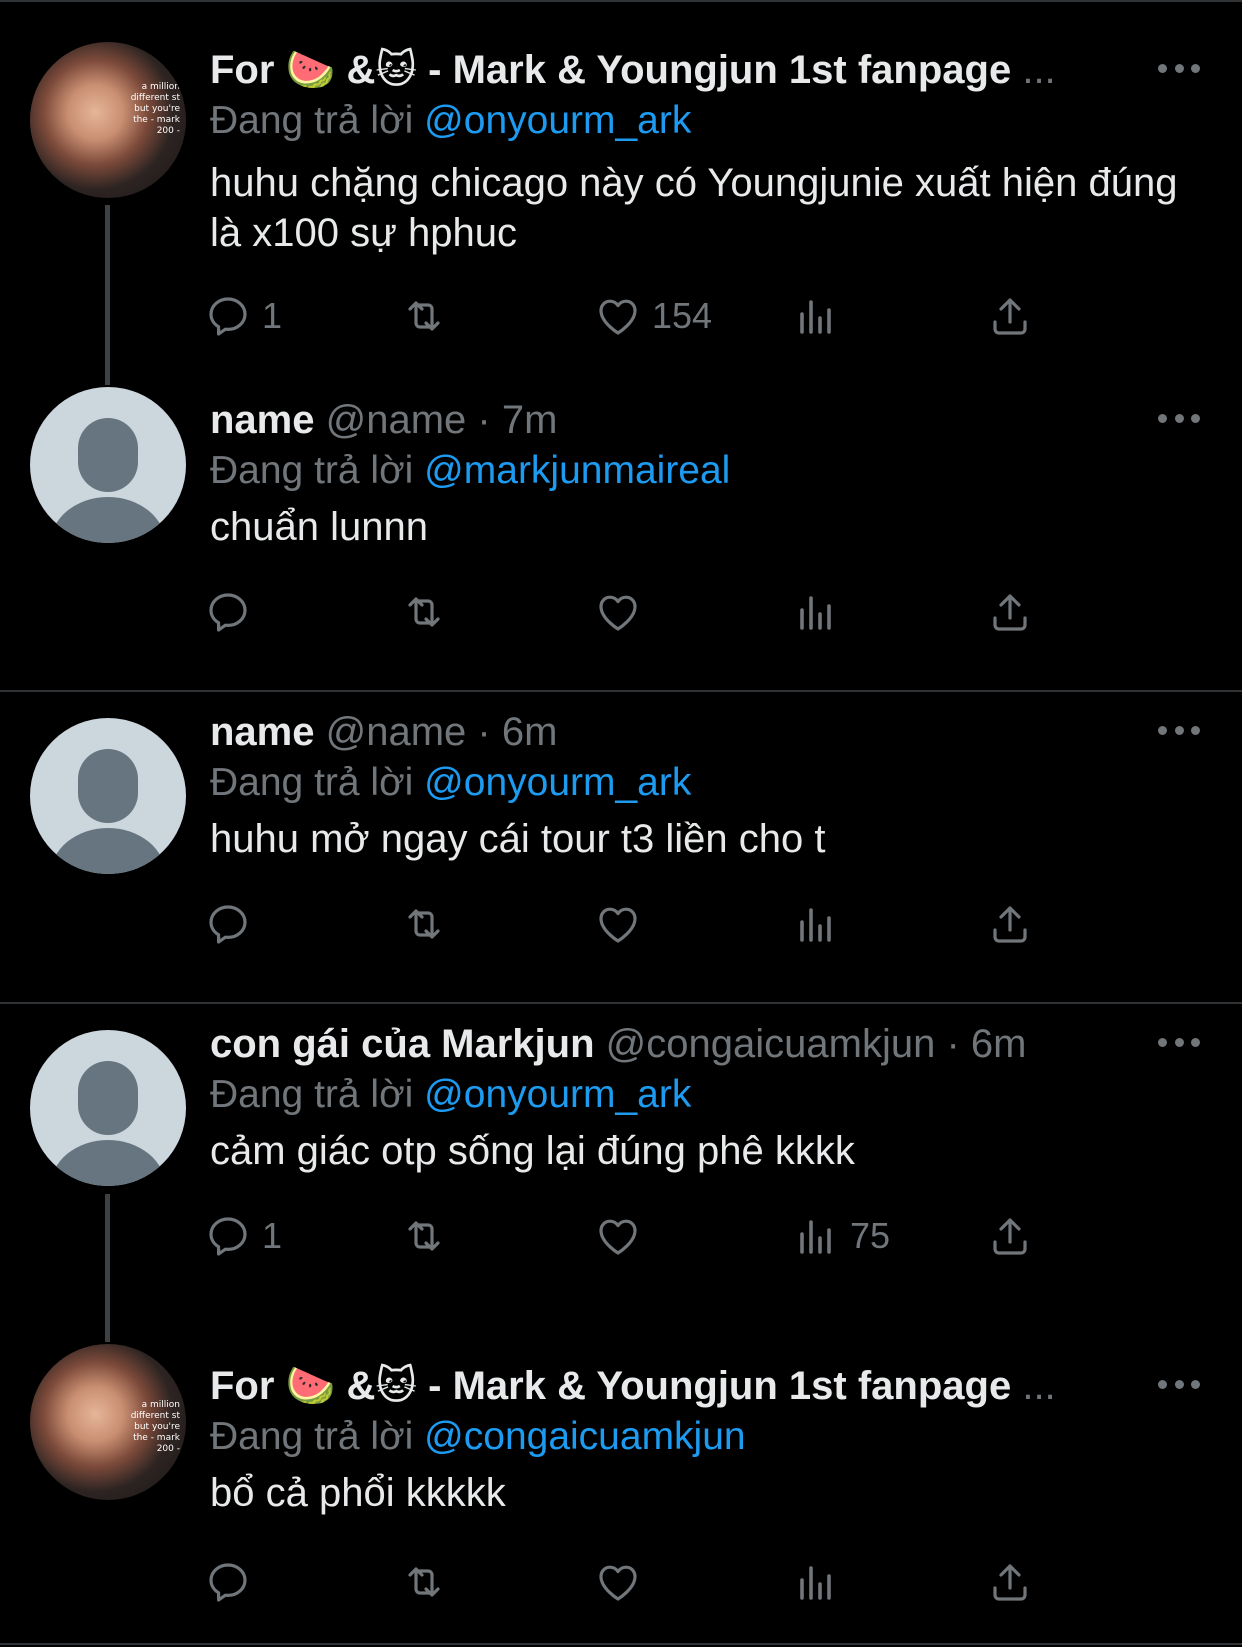 The width and height of the screenshot is (1242, 1647). Describe the element at coordinates (584, 1436) in the screenshot. I see `replying-to-mention: @congaicuamkjun` at that location.